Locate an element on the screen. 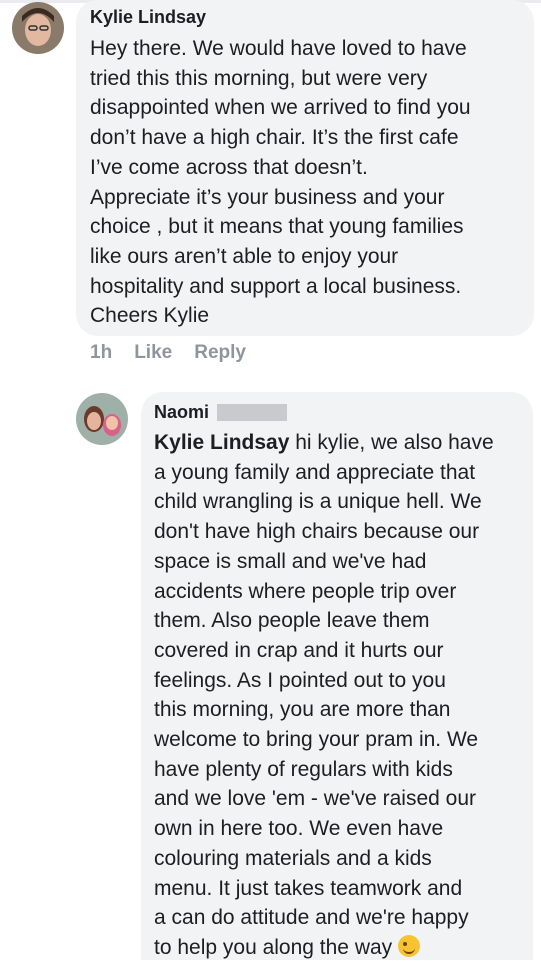 Image resolution: width=541 pixels, height=963 pixels. comment-line: like ours aren’t able to enjoy your is located at coordinates (244, 256).